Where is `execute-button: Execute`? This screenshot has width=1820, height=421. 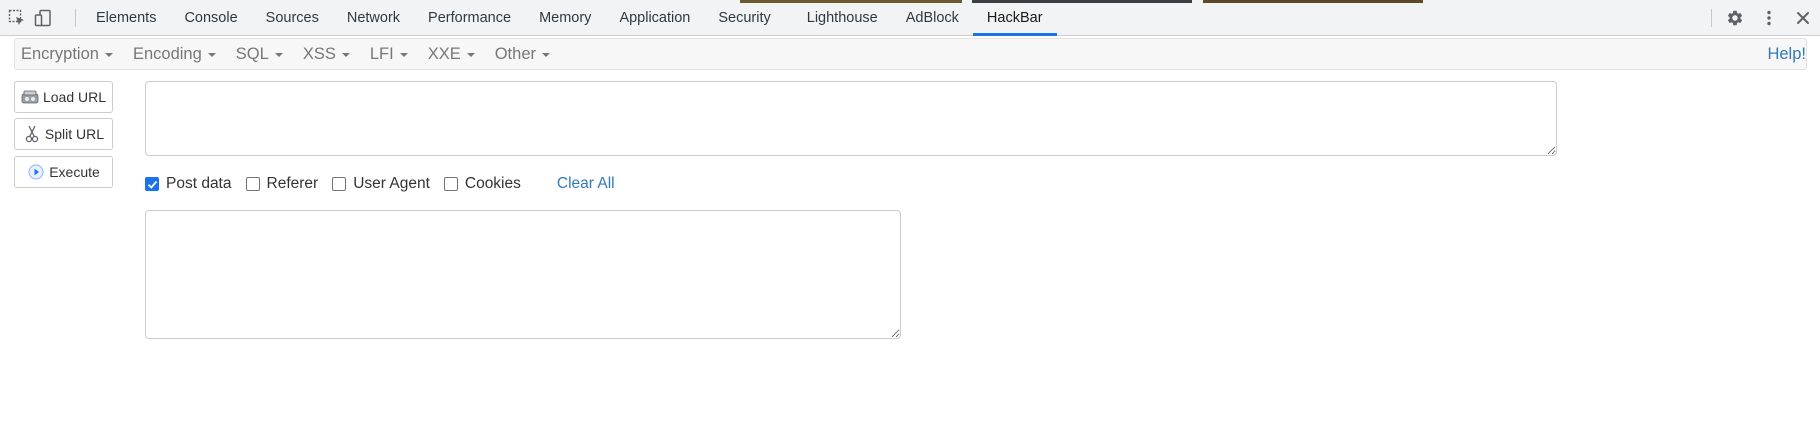 execute-button: Execute is located at coordinates (63, 172).